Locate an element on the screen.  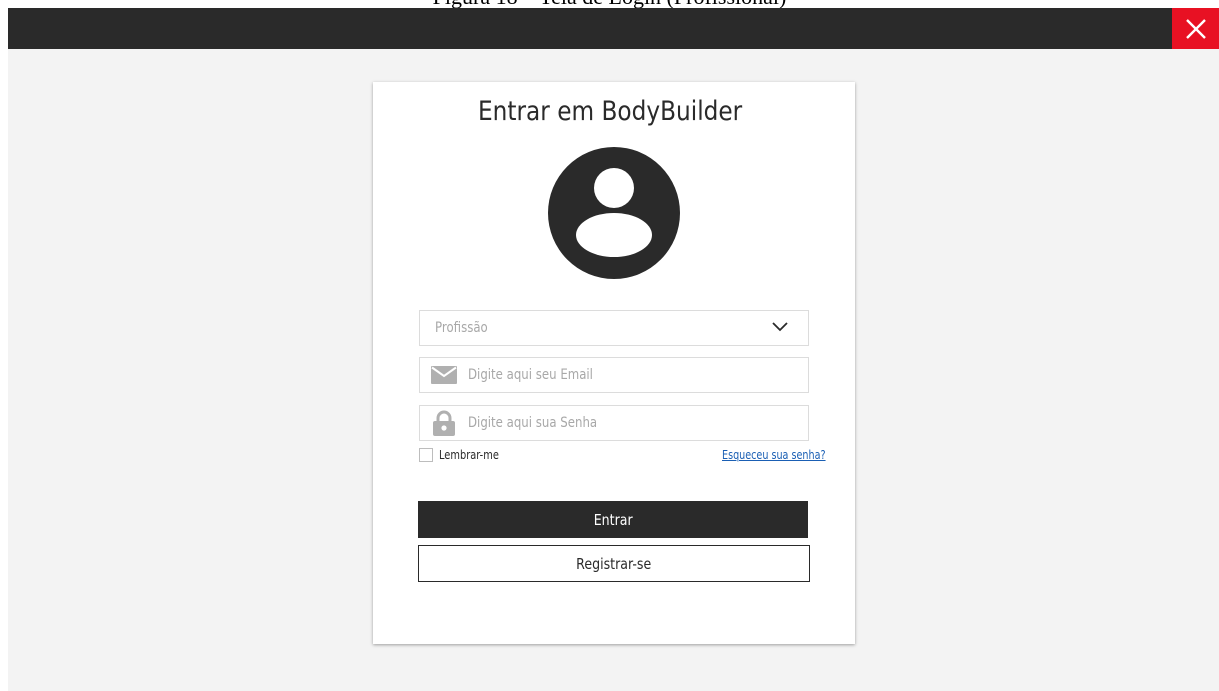
lock-icon is located at coordinates (444, 423).